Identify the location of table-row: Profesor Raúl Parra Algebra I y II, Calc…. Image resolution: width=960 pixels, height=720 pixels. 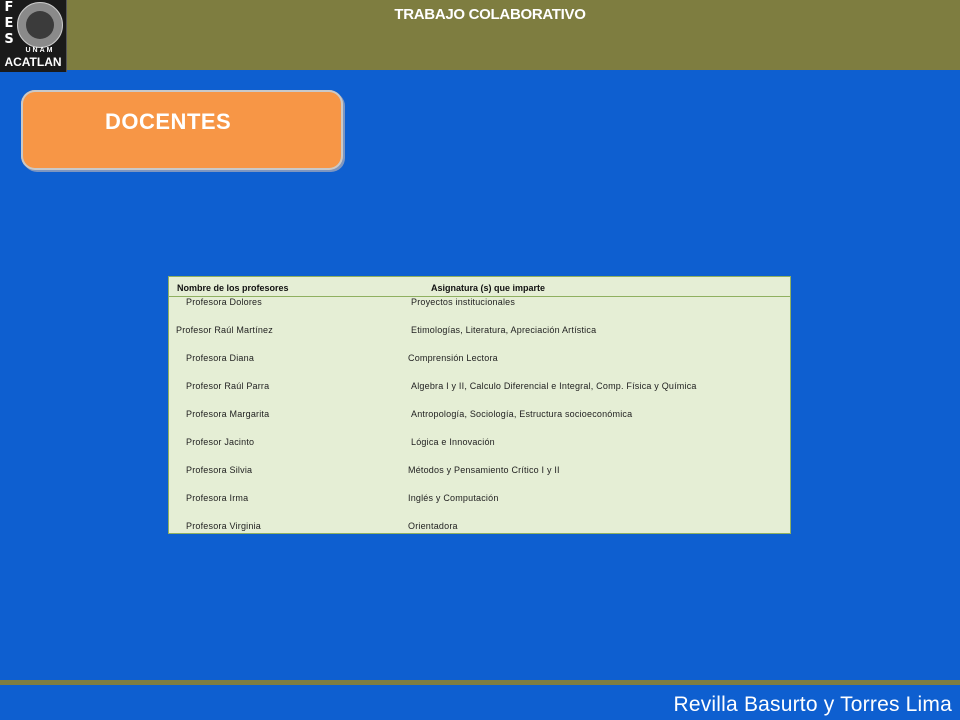
(479, 388).